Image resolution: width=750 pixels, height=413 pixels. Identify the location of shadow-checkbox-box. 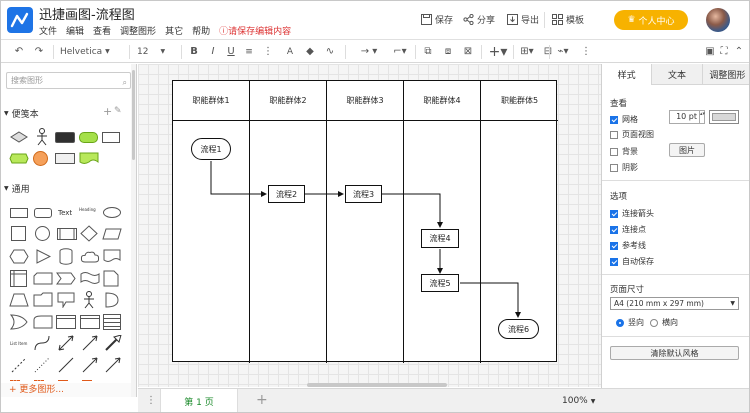
(614, 167).